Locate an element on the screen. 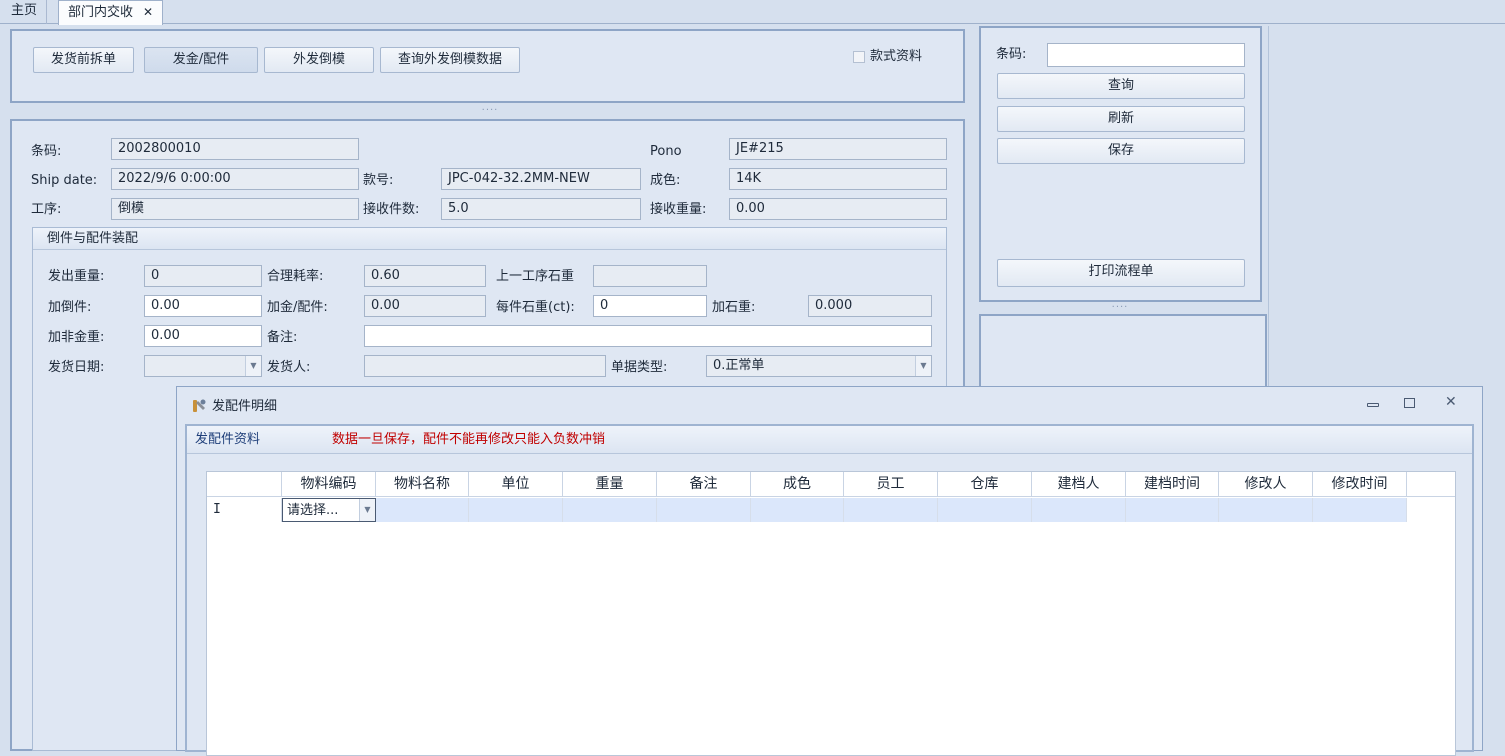  col-modifier: 修改人 is located at coordinates (1266, 484).